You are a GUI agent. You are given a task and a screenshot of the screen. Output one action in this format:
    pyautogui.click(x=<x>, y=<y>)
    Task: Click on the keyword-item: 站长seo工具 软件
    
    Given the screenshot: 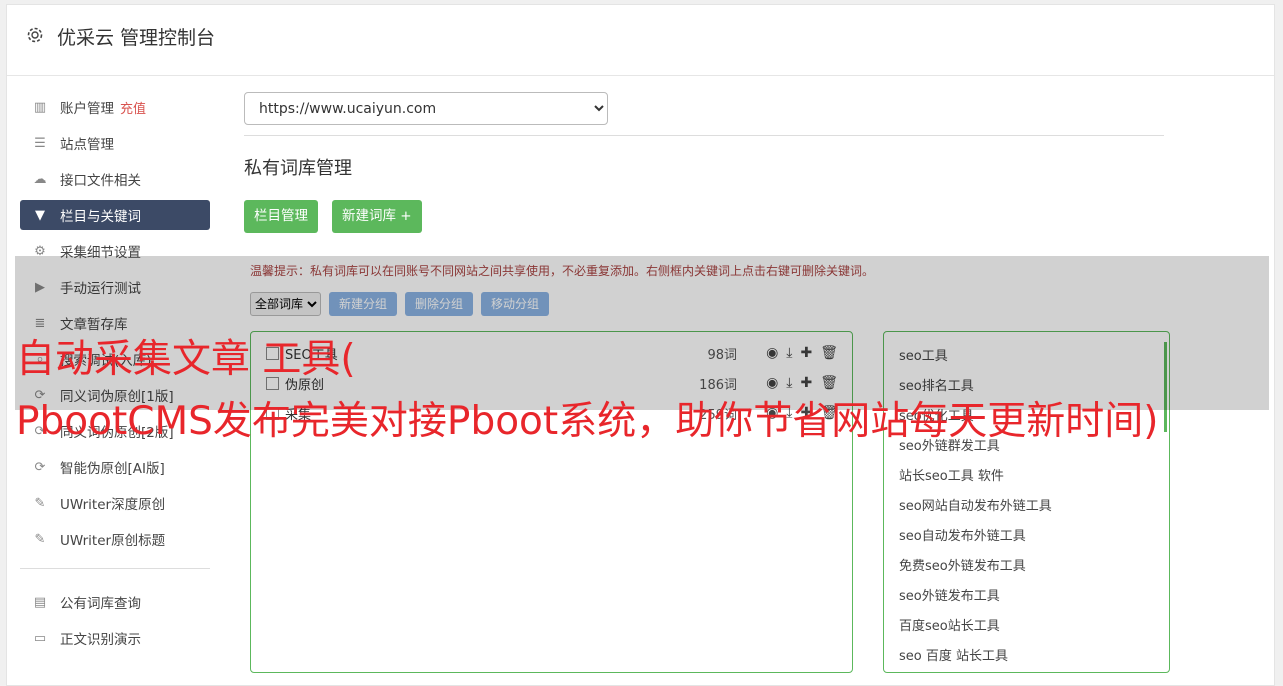 What is the action you would take?
    pyautogui.click(x=1026, y=477)
    